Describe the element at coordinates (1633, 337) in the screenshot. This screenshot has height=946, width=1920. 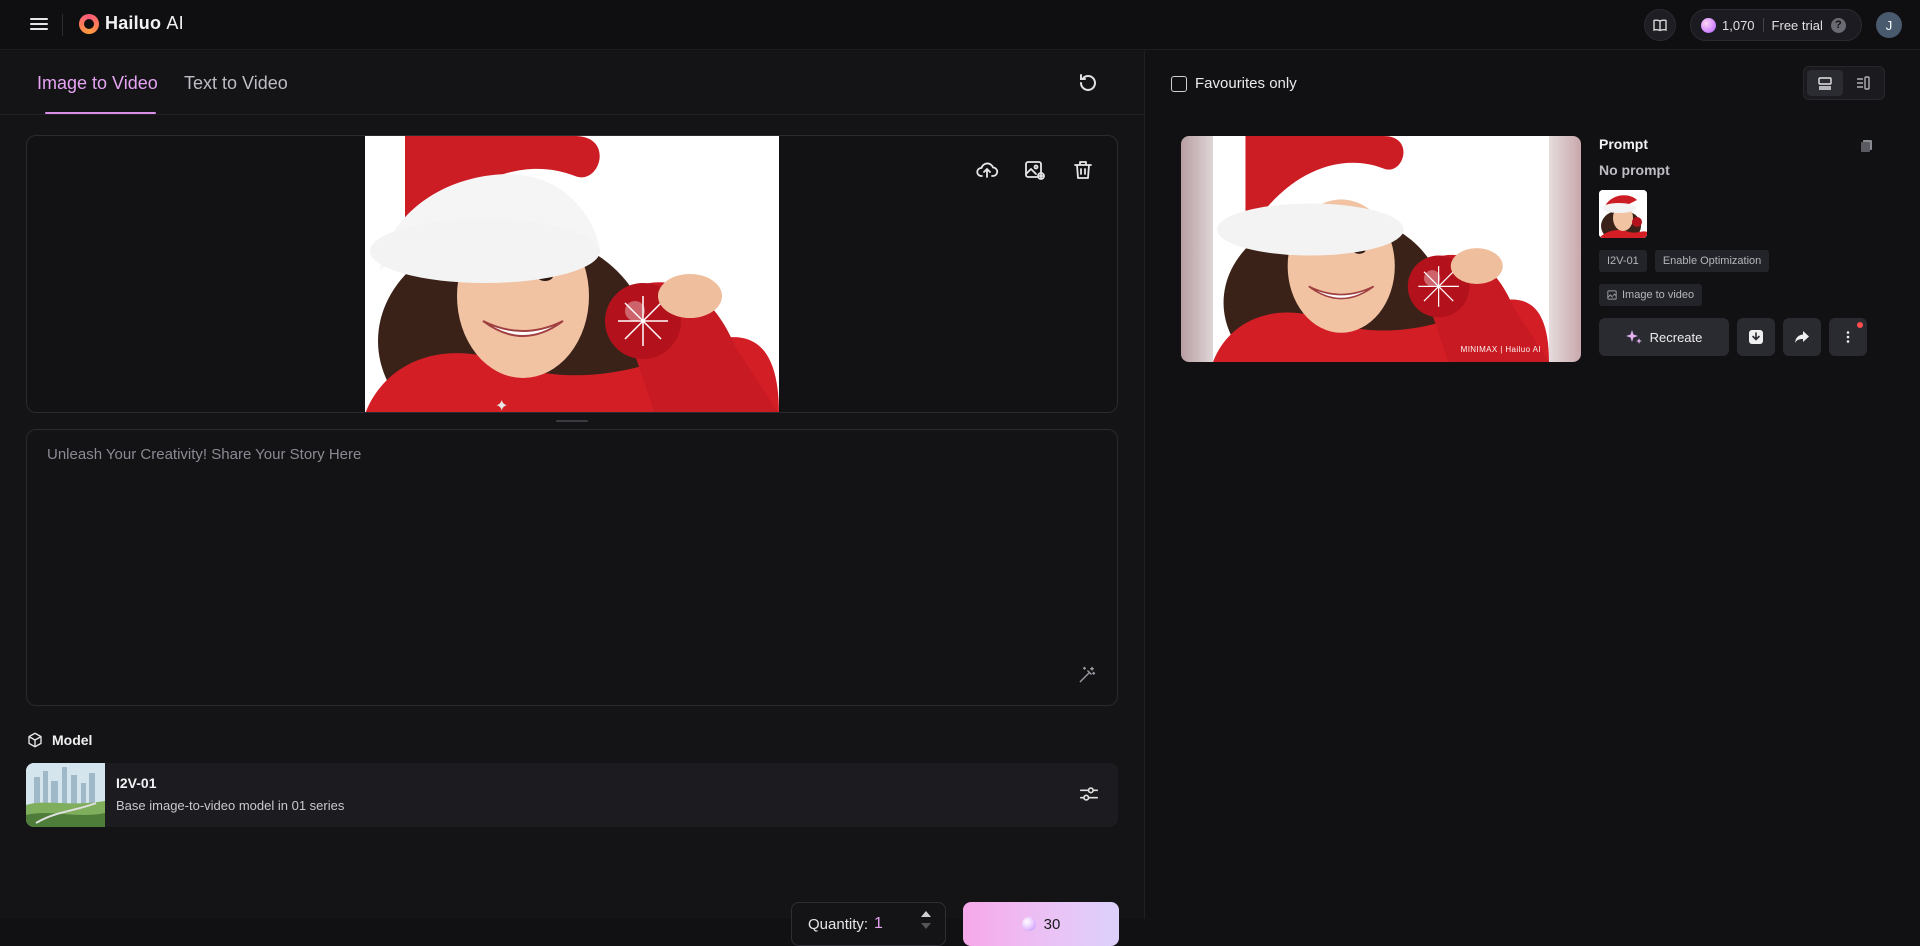
I see `sparkle-icon` at that location.